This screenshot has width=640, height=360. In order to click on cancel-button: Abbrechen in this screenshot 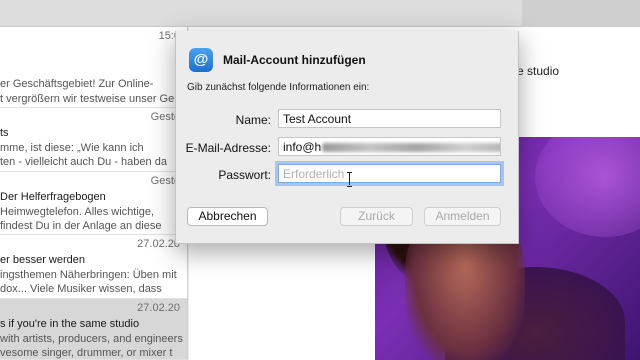, I will do `click(227, 216)`.